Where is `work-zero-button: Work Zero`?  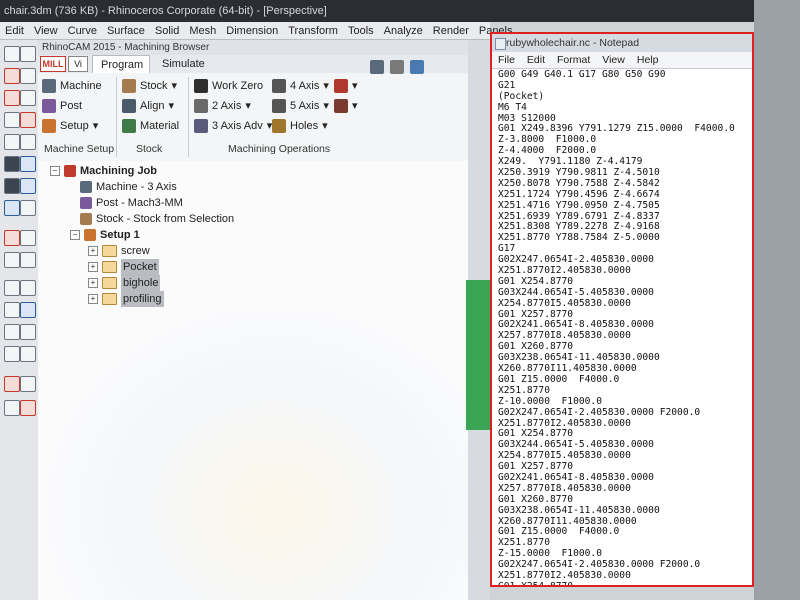 work-zero-button: Work Zero is located at coordinates (228, 86).